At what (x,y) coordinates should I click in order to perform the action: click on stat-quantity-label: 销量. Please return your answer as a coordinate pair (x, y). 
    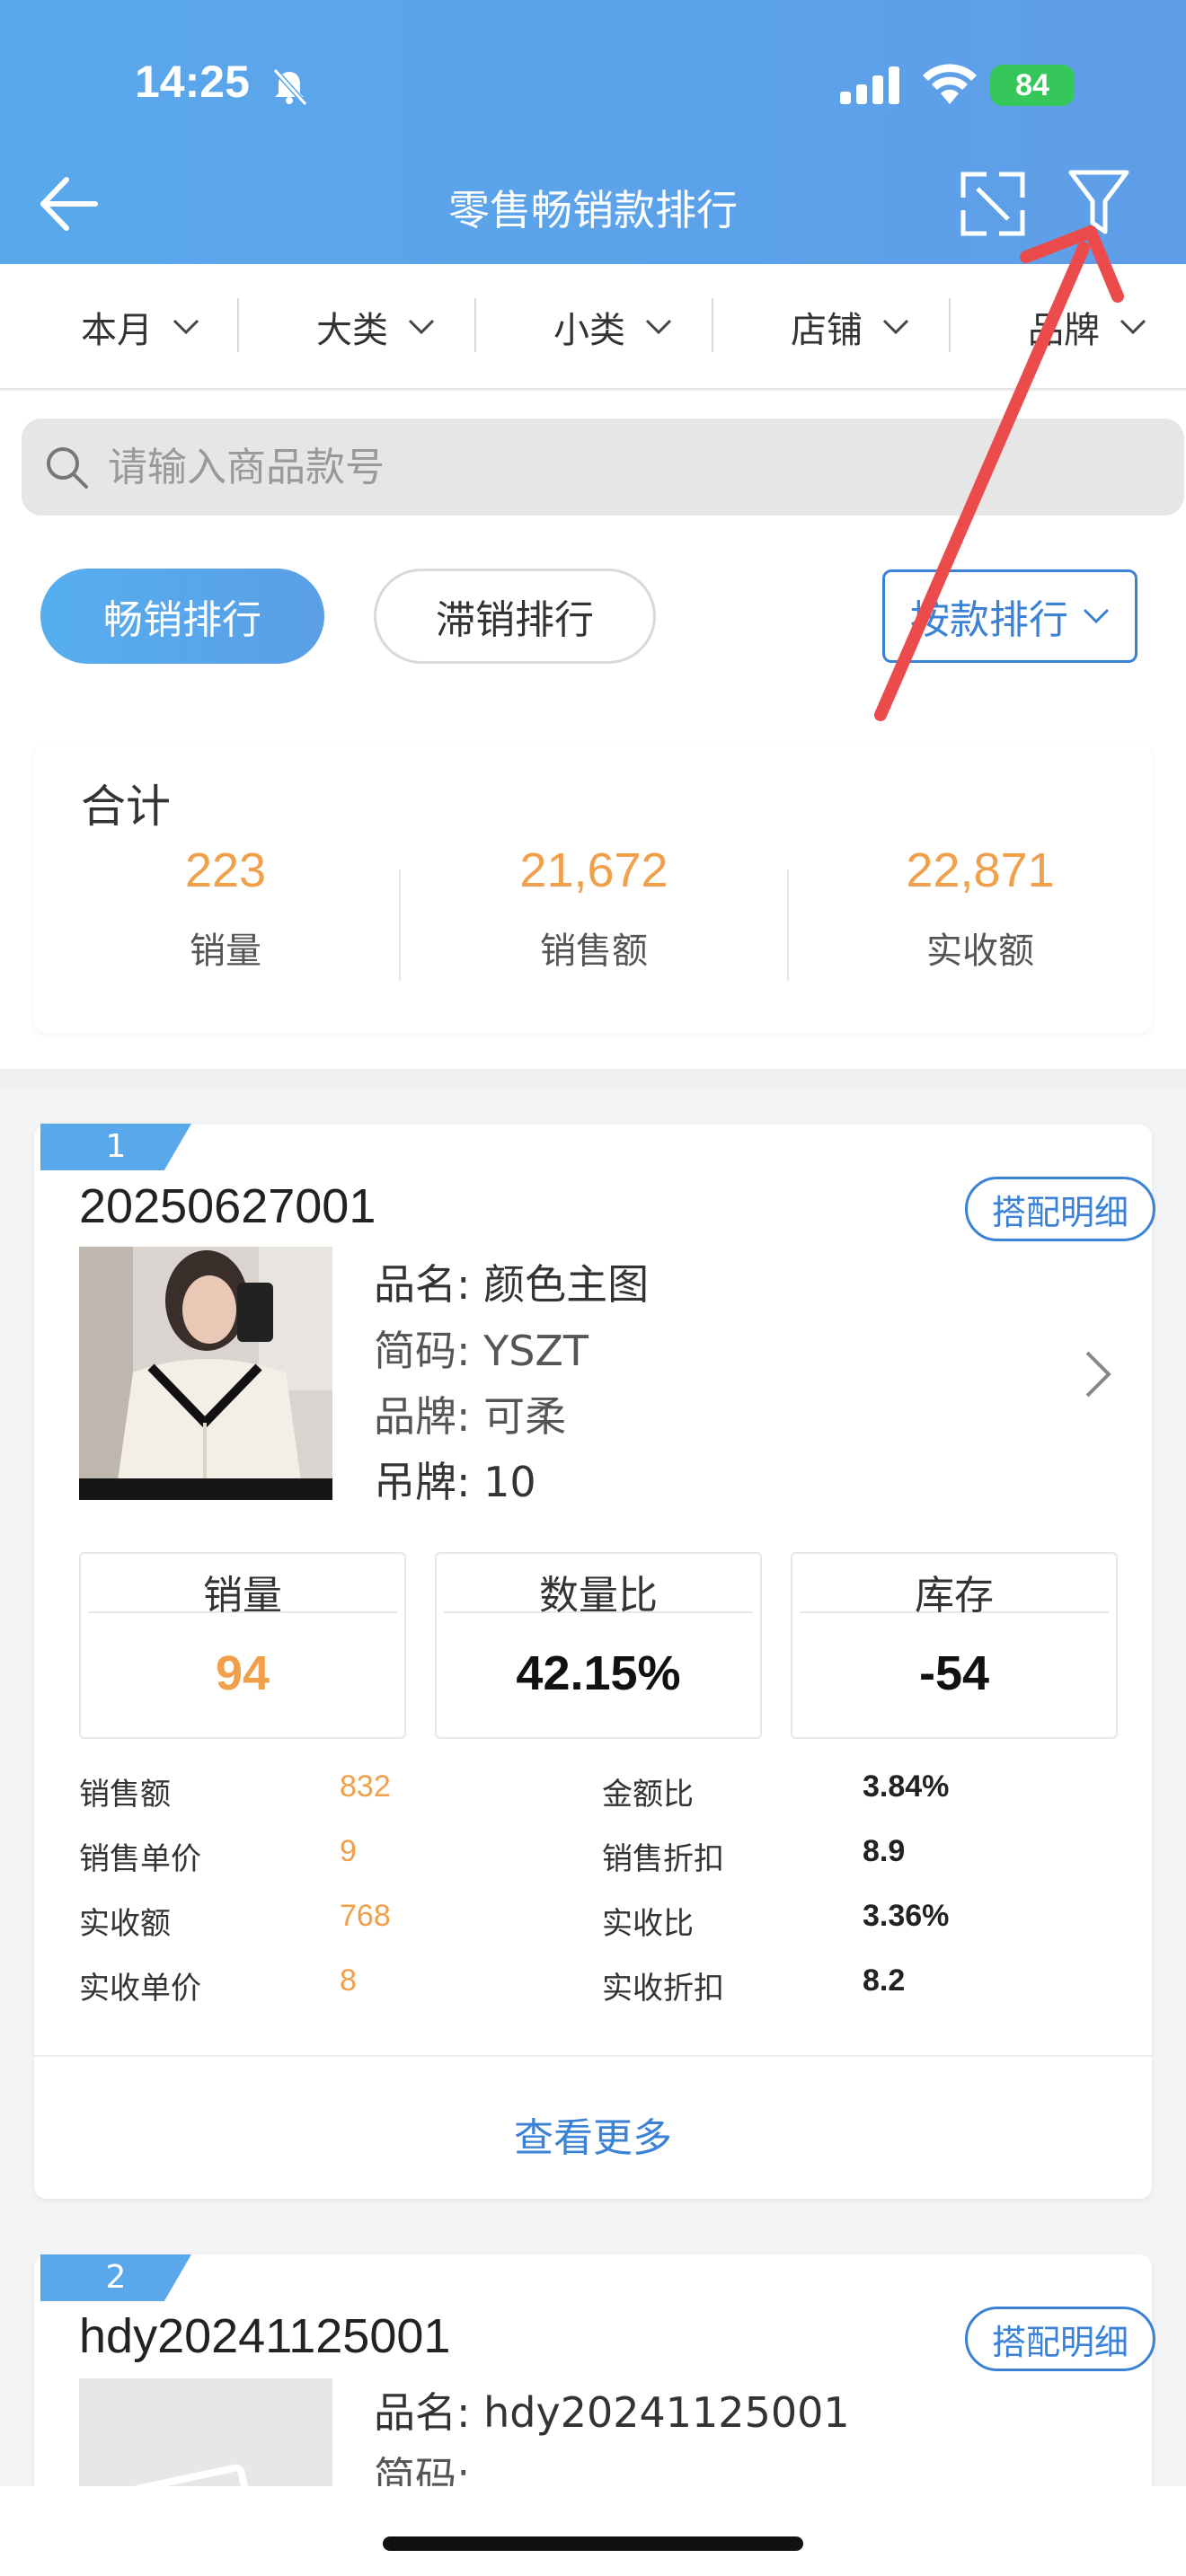
    Looking at the image, I should click on (242, 1586).